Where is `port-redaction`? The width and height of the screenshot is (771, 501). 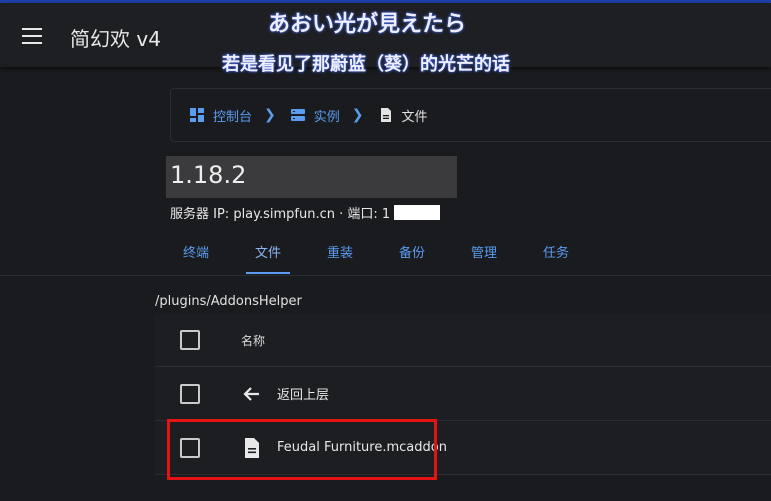
port-redaction is located at coordinates (417, 212).